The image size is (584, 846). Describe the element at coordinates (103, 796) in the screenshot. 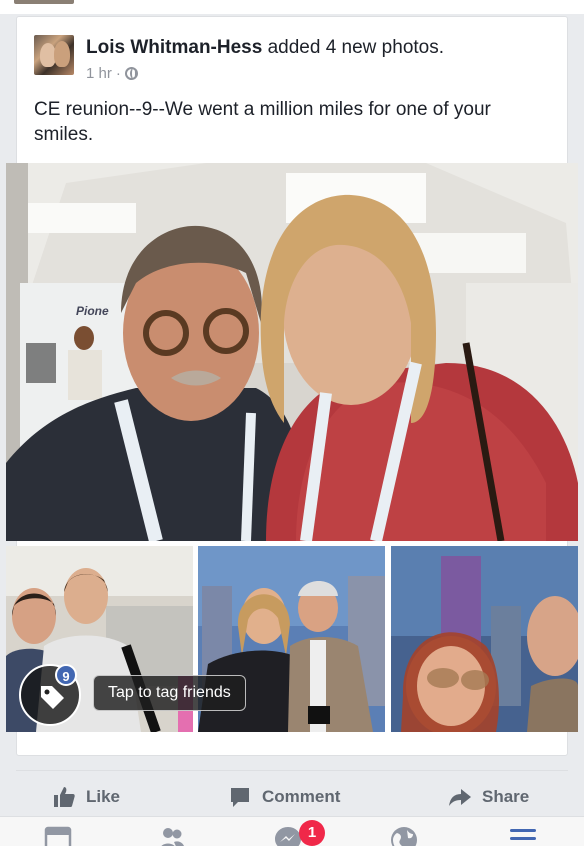

I see `like-label: Like` at that location.